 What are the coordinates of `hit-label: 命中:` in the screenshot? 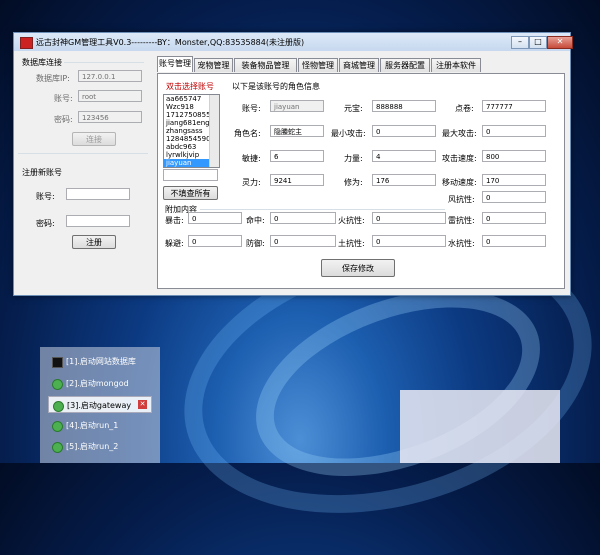 It's located at (255, 220).